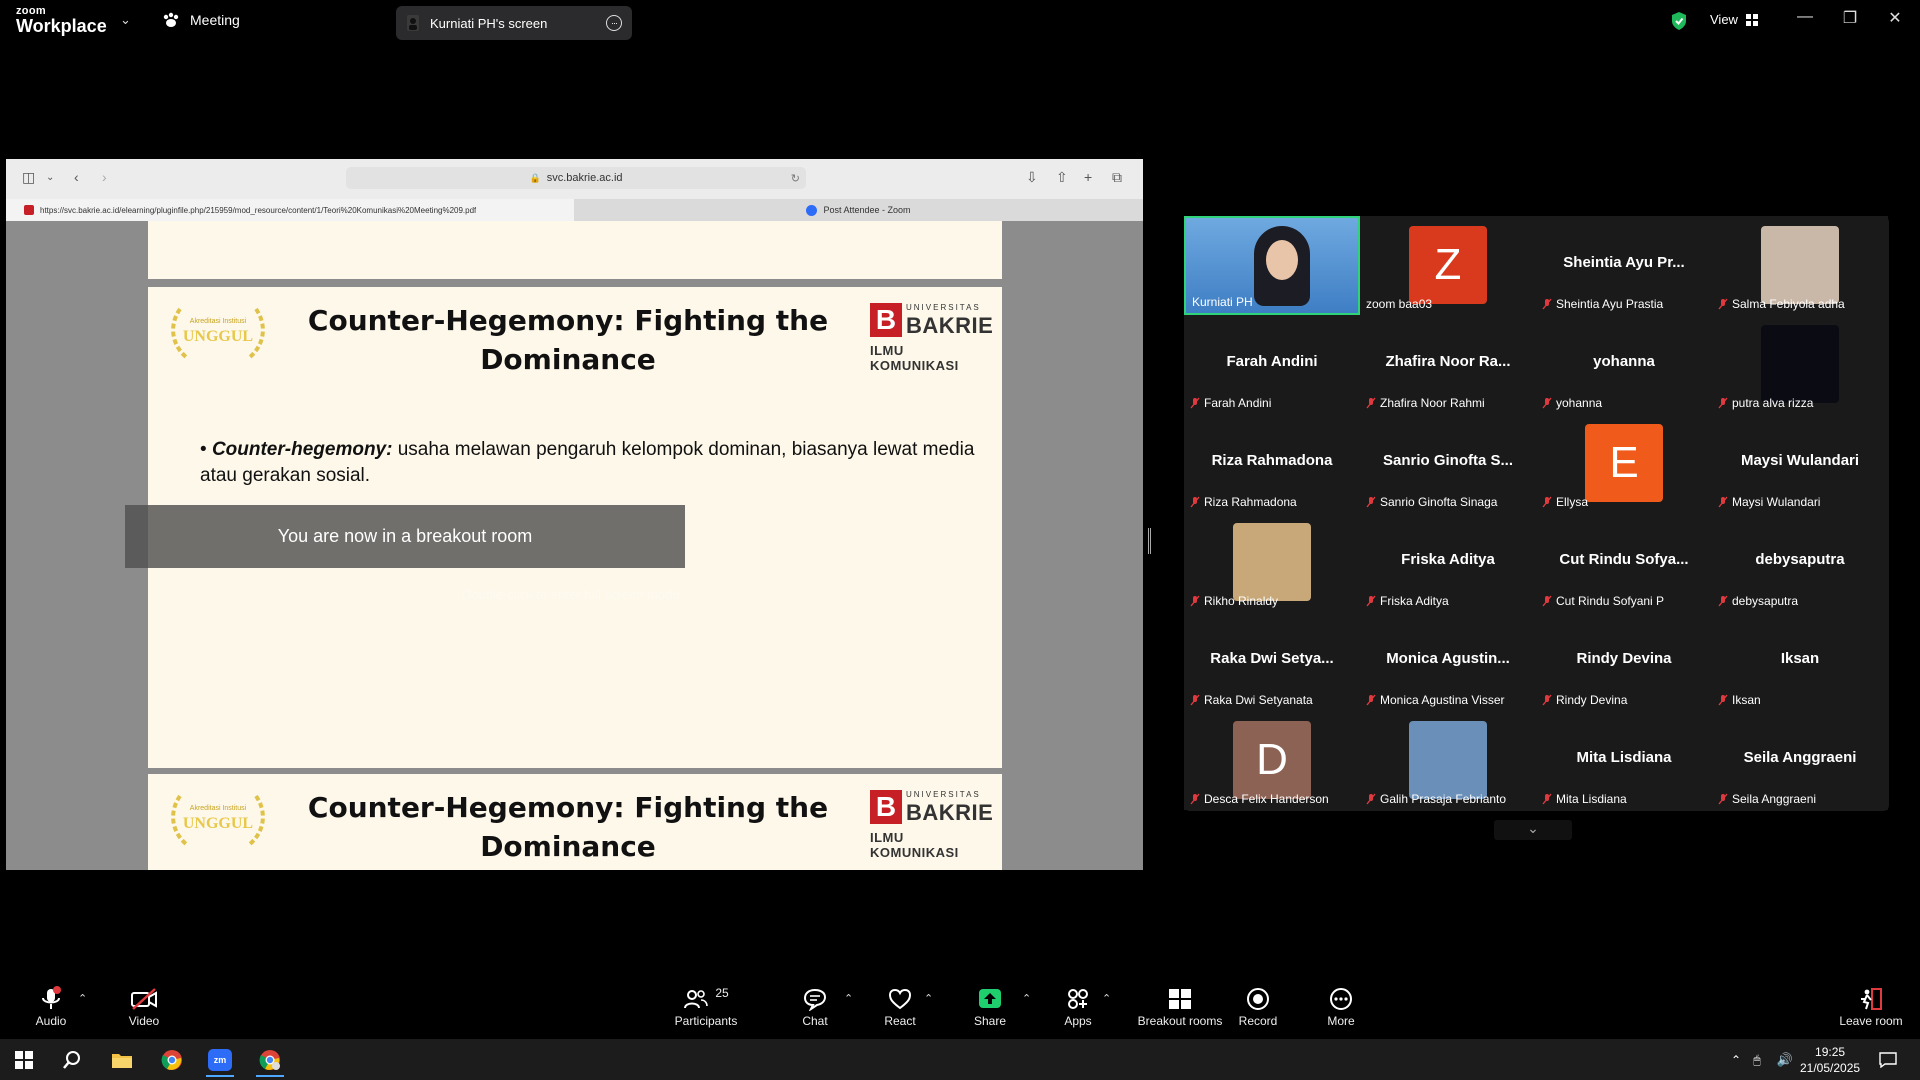 The image size is (1920, 1080). What do you see at coordinates (1432, 403) in the screenshot?
I see `participant-name: Zhafira Noor Rahmi` at bounding box center [1432, 403].